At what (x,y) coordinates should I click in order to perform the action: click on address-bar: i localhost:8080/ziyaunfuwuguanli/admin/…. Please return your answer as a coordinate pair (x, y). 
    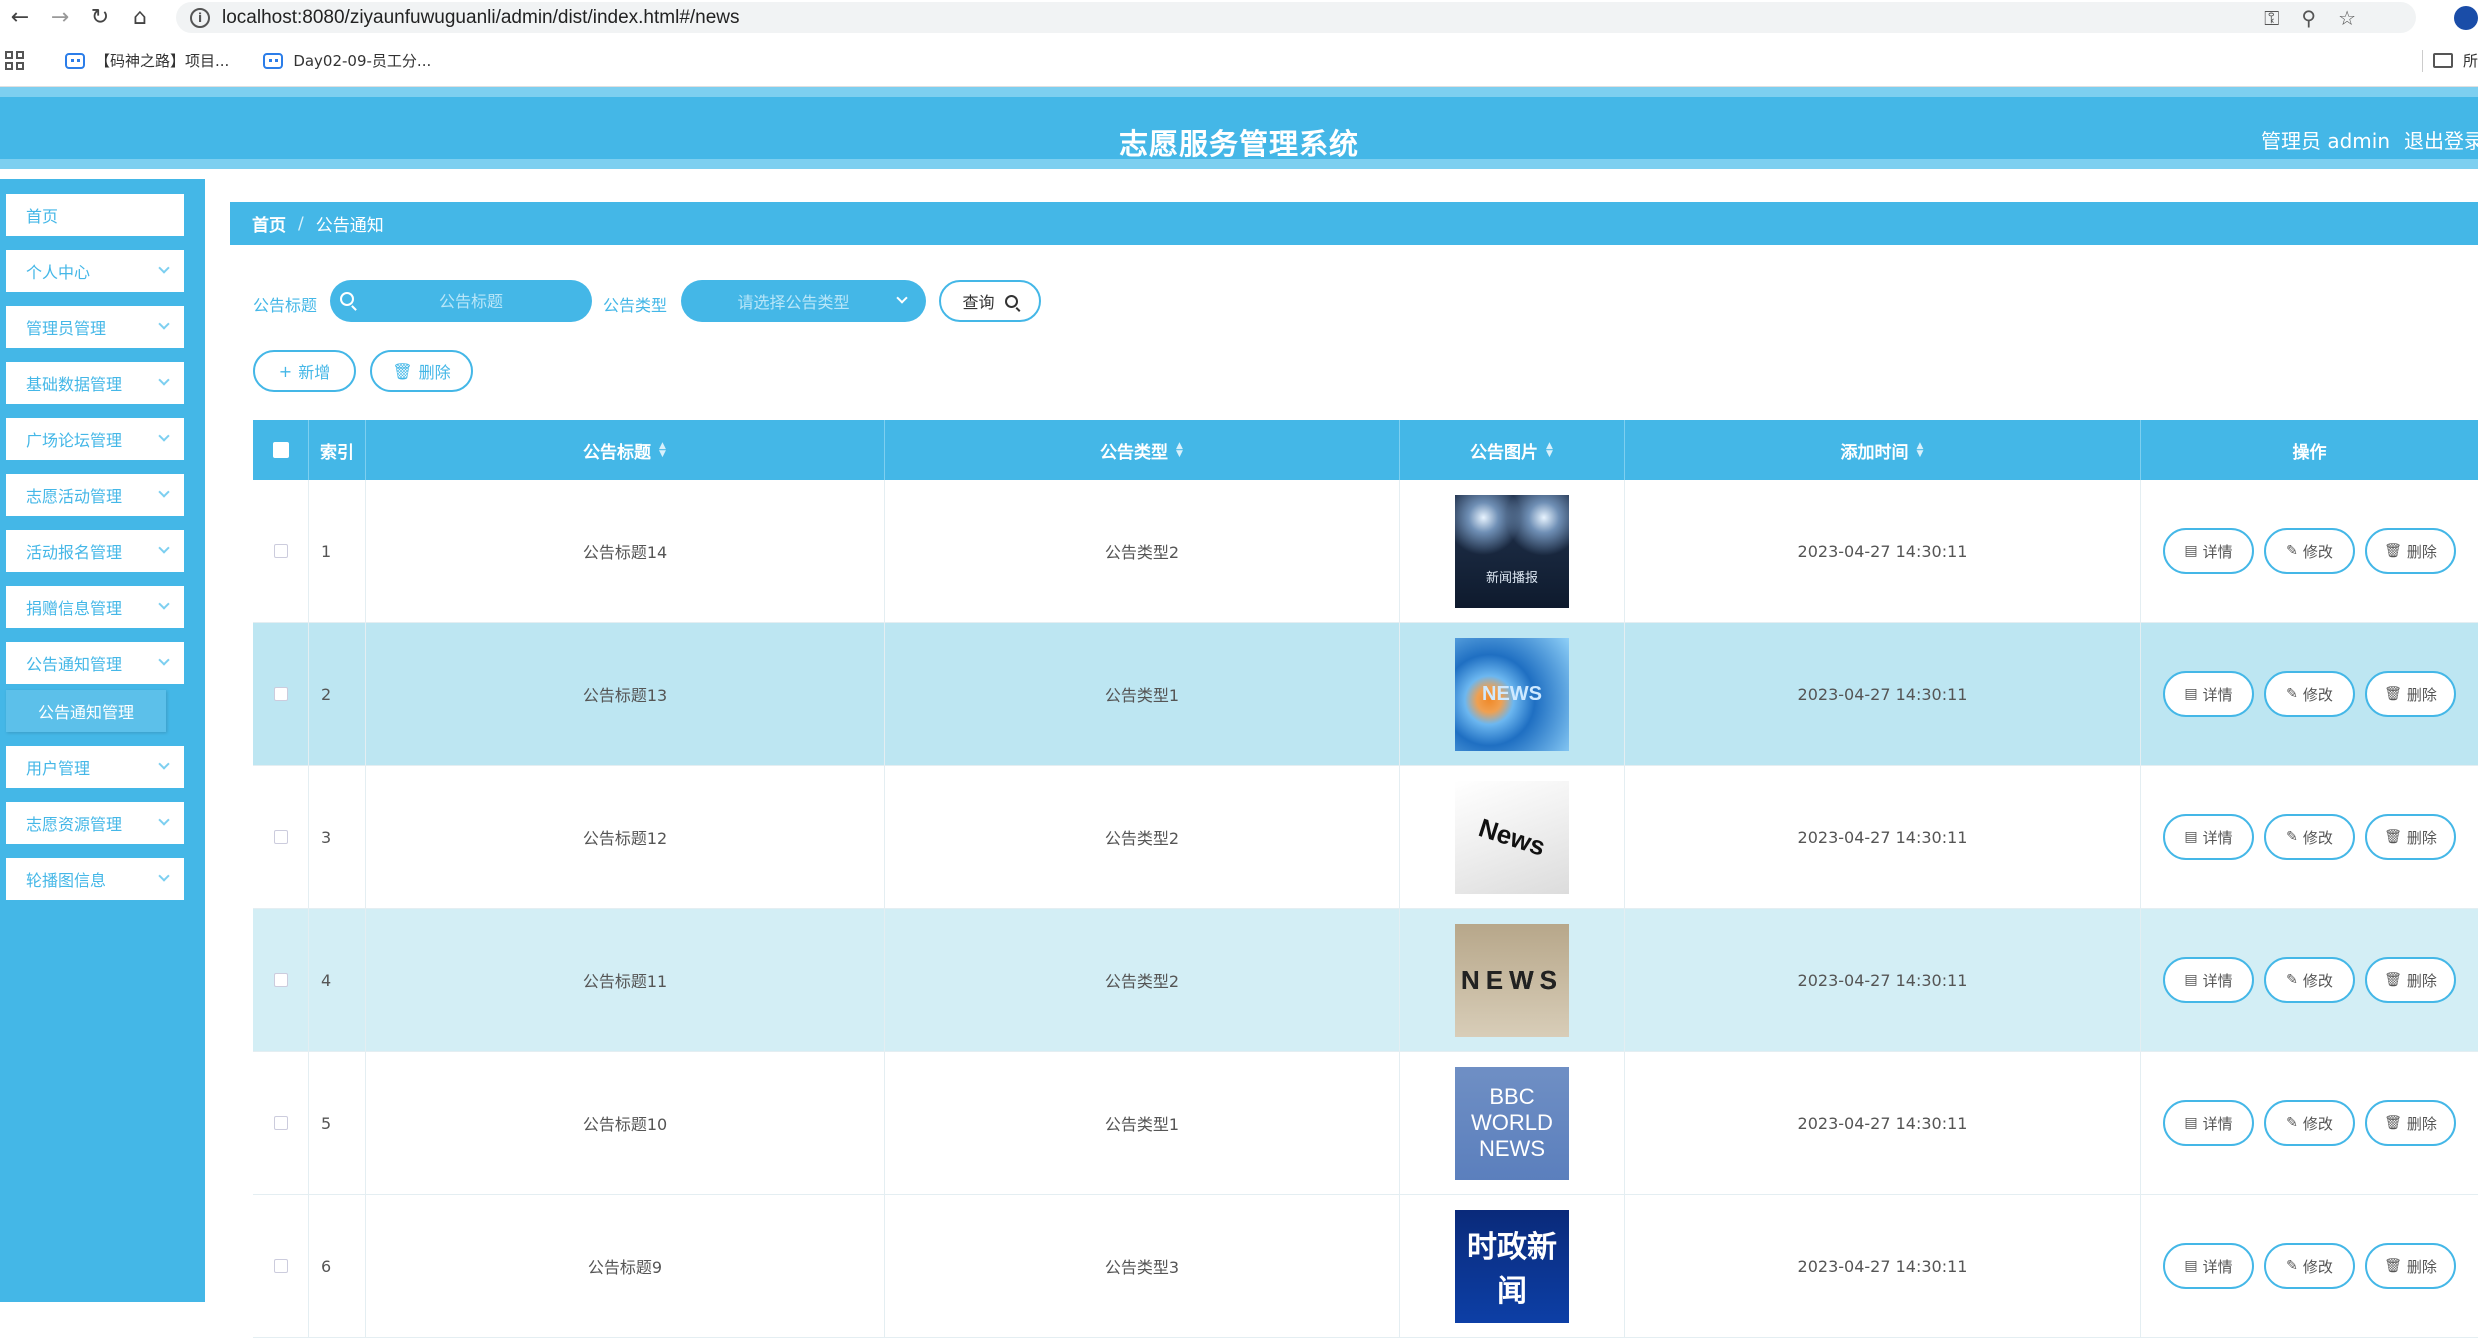
    Looking at the image, I should click on (1296, 17).